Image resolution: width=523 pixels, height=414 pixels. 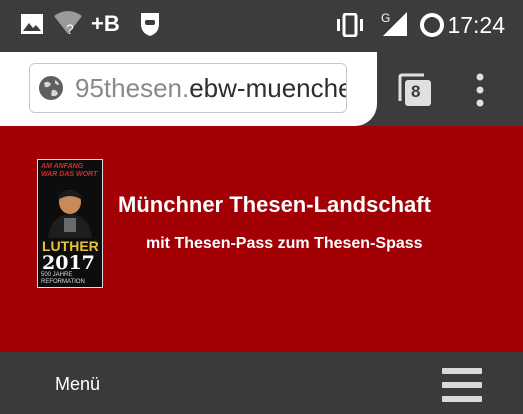 I want to click on url-text: 95thesen.ebw-muenchen, so click(x=211, y=88).